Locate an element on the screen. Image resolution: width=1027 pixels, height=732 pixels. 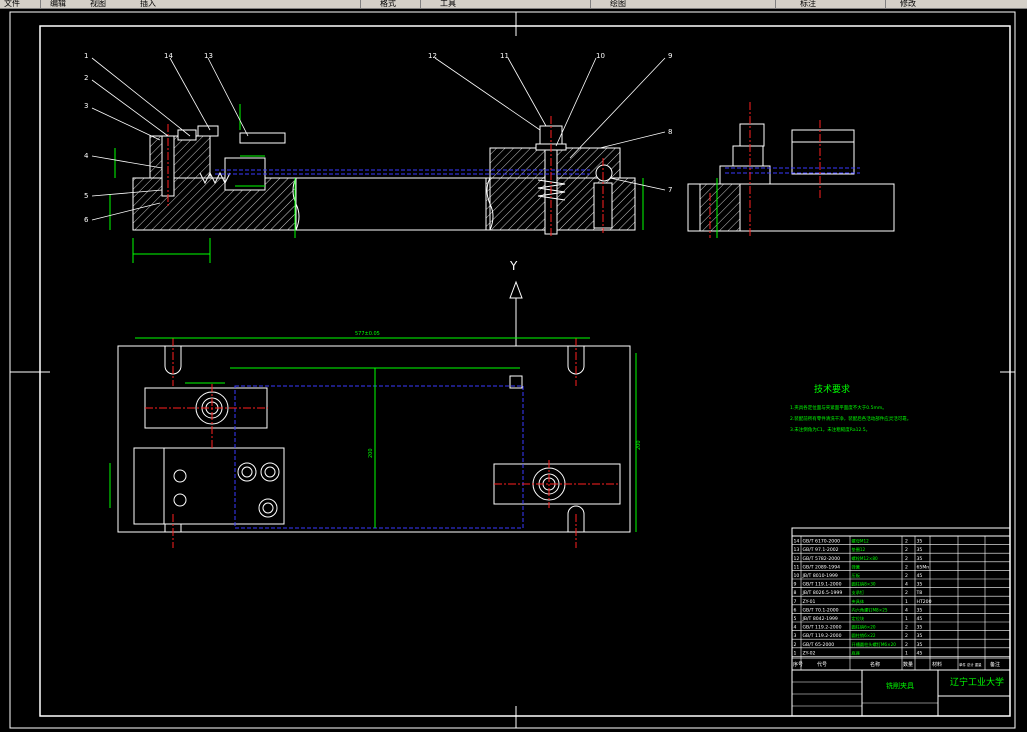
table-cell-no: 3 is located at coordinates (795, 636).